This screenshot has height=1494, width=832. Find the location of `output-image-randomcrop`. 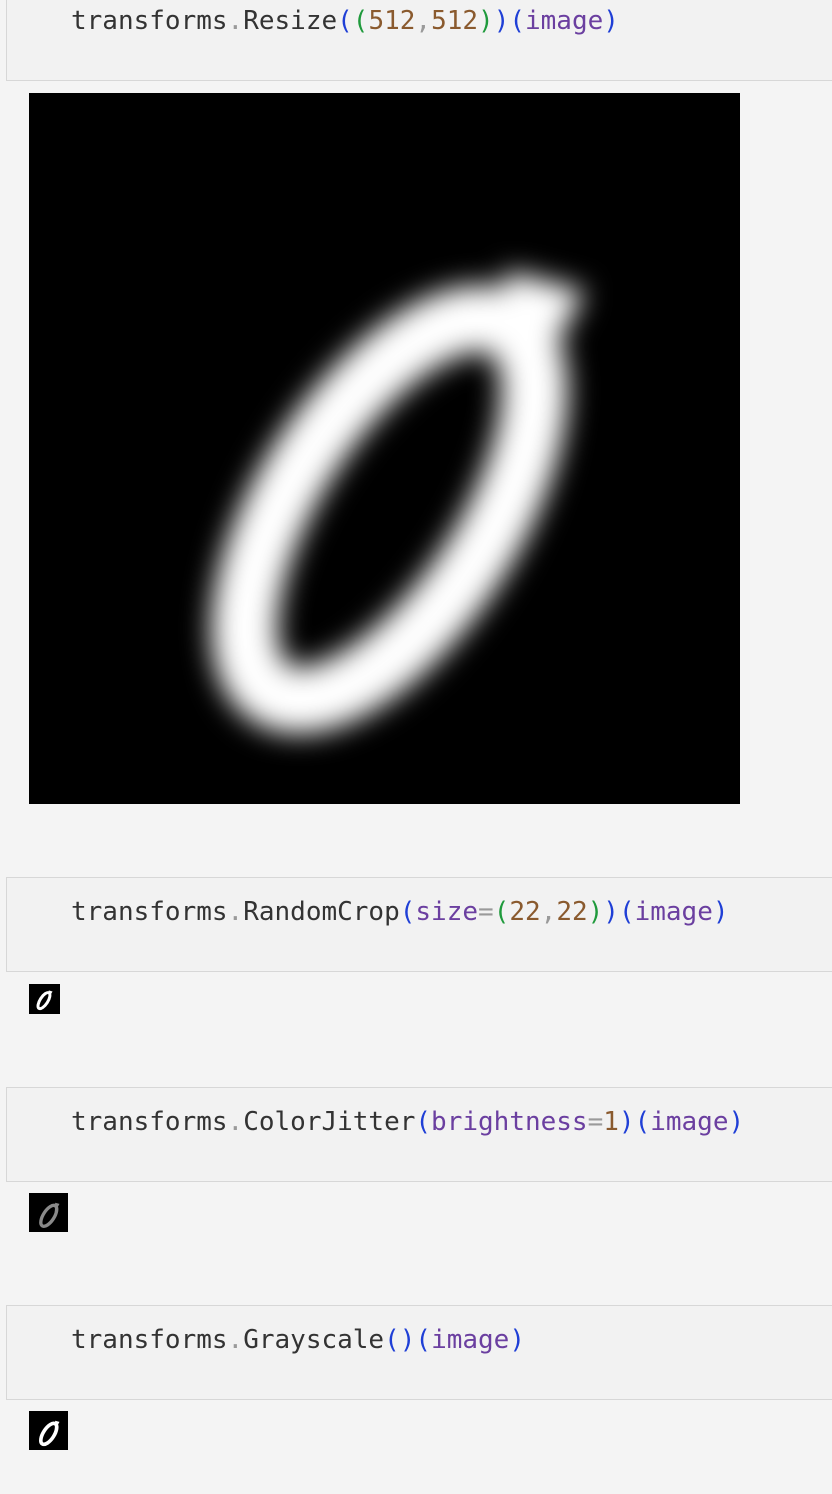

output-image-randomcrop is located at coordinates (44, 999).